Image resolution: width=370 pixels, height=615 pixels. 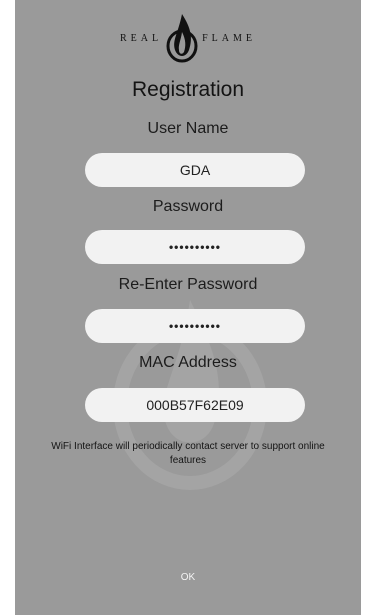 What do you see at coordinates (188, 362) in the screenshot?
I see `mac-address-label: MAC Address` at bounding box center [188, 362].